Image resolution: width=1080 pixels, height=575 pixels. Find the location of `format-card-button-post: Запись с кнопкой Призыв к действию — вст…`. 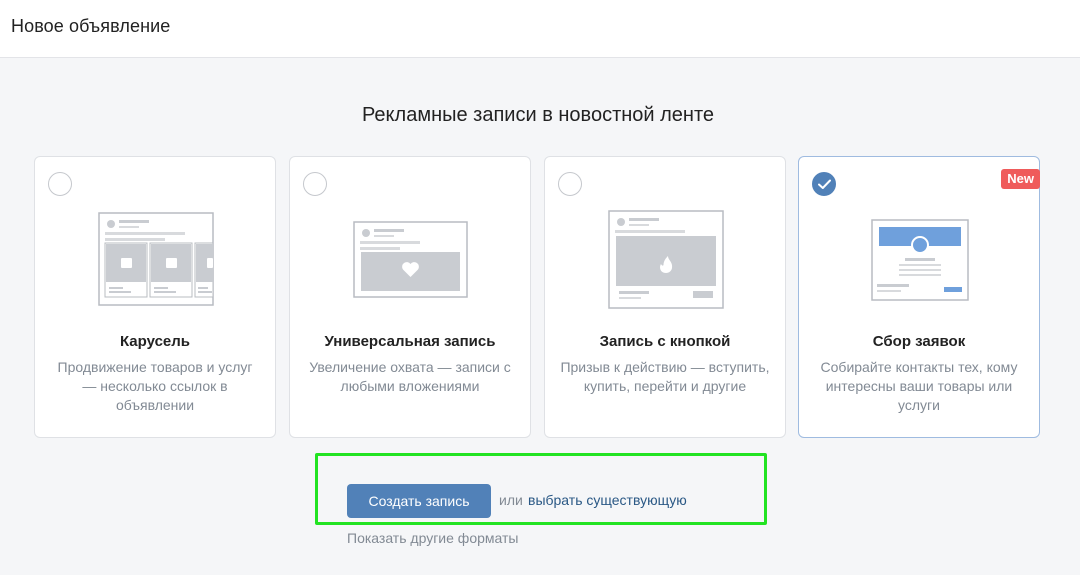

format-card-button-post: Запись с кнопкой Призыв к действию — вст… is located at coordinates (665, 297).